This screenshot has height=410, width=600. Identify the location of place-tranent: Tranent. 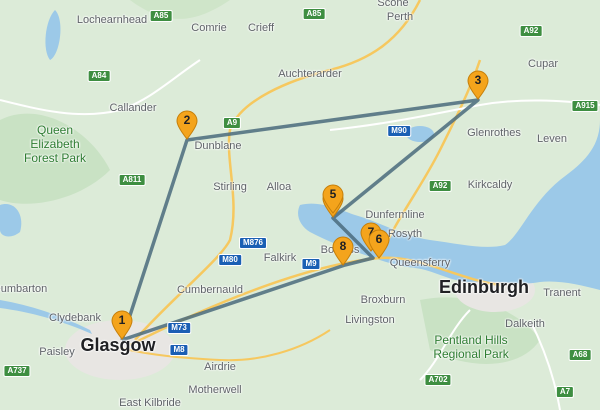
(562, 293).